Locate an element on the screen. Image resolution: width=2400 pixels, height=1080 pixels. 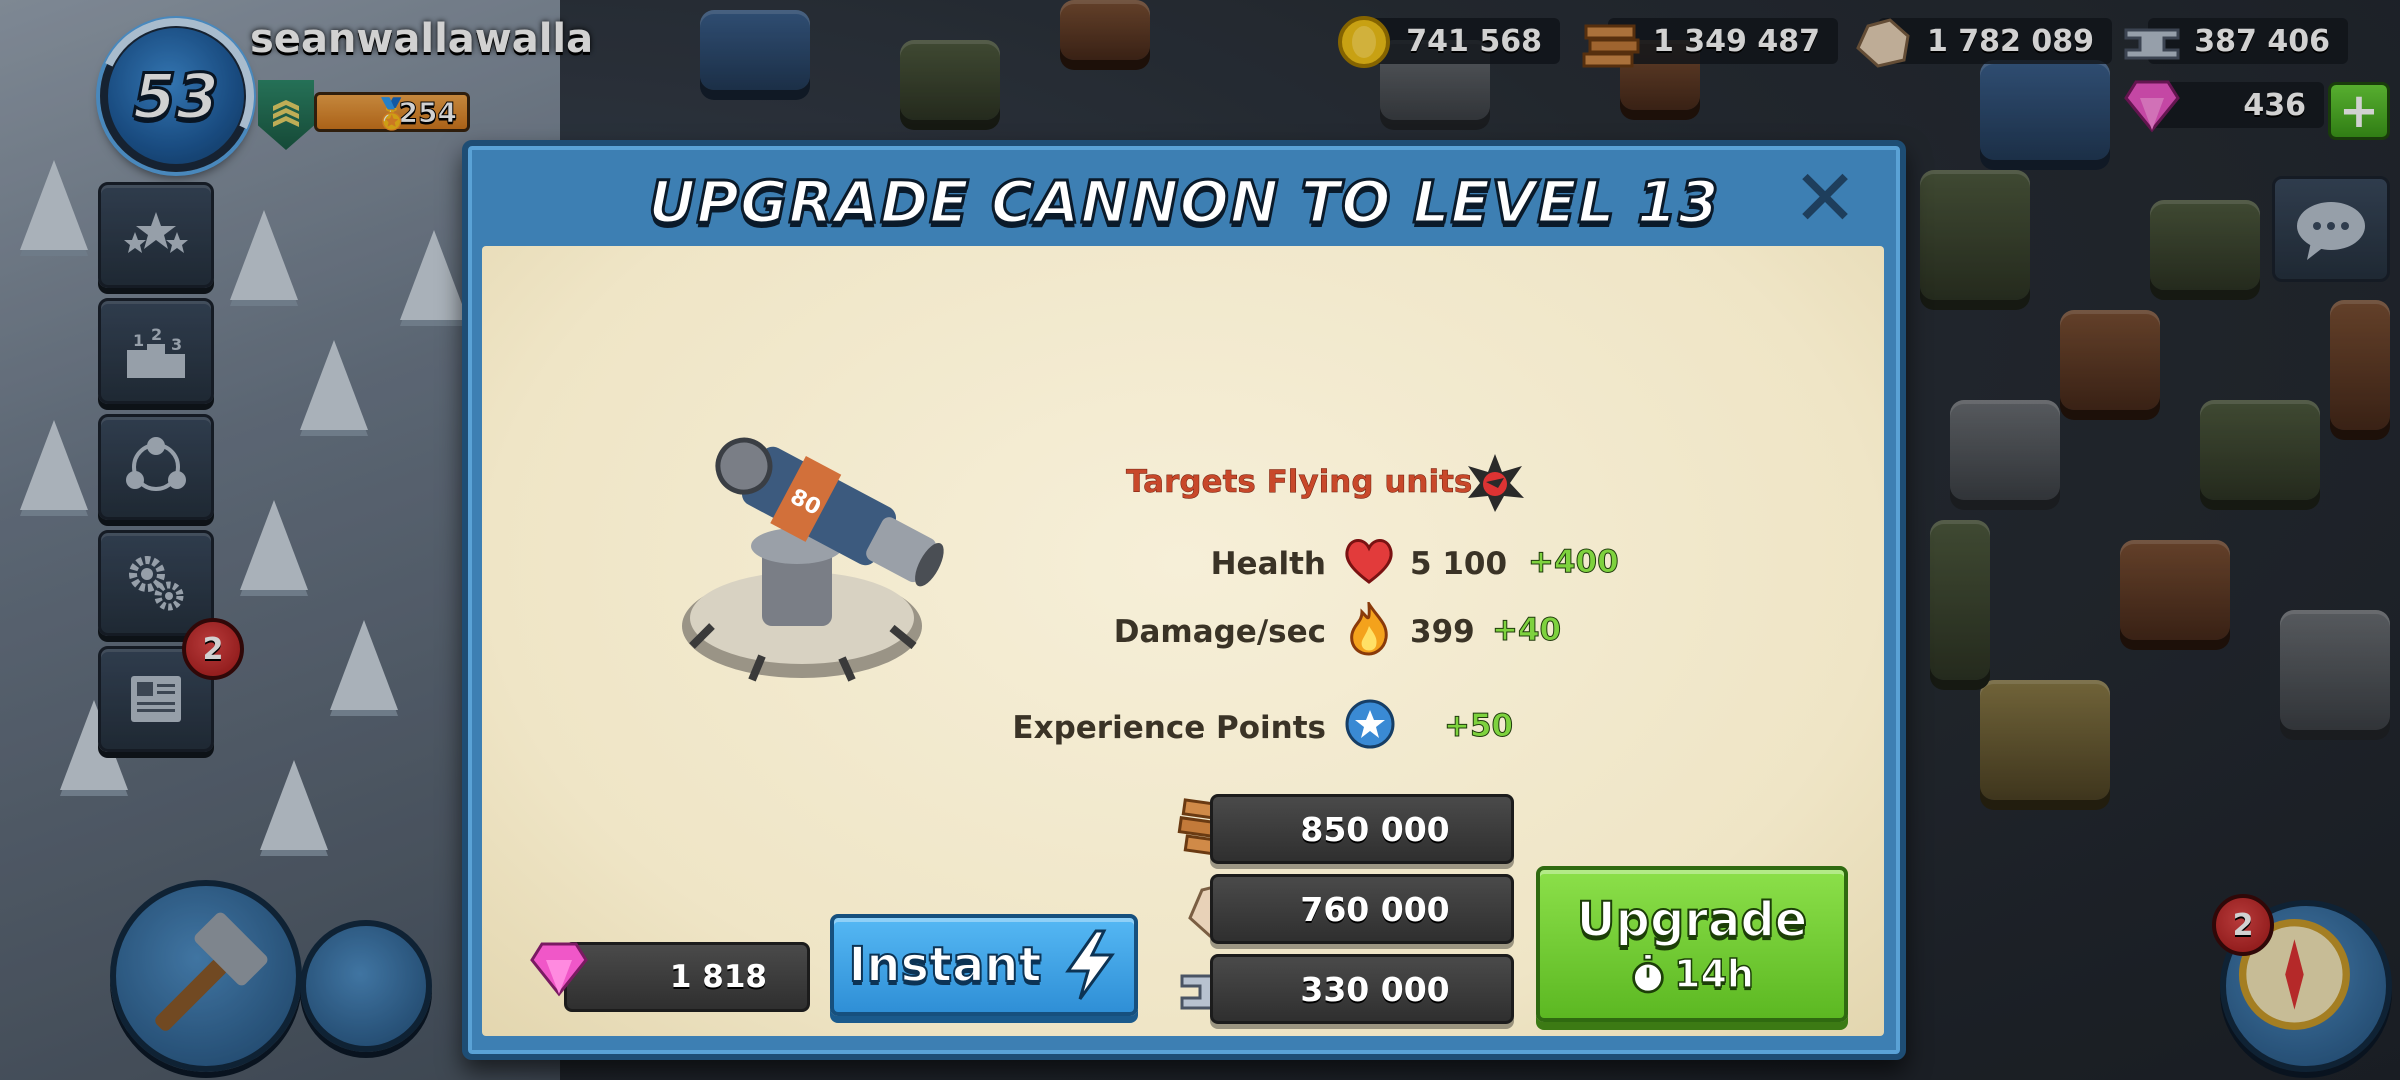
instant-diamond-cost: 1 818 is located at coordinates (687, 977).